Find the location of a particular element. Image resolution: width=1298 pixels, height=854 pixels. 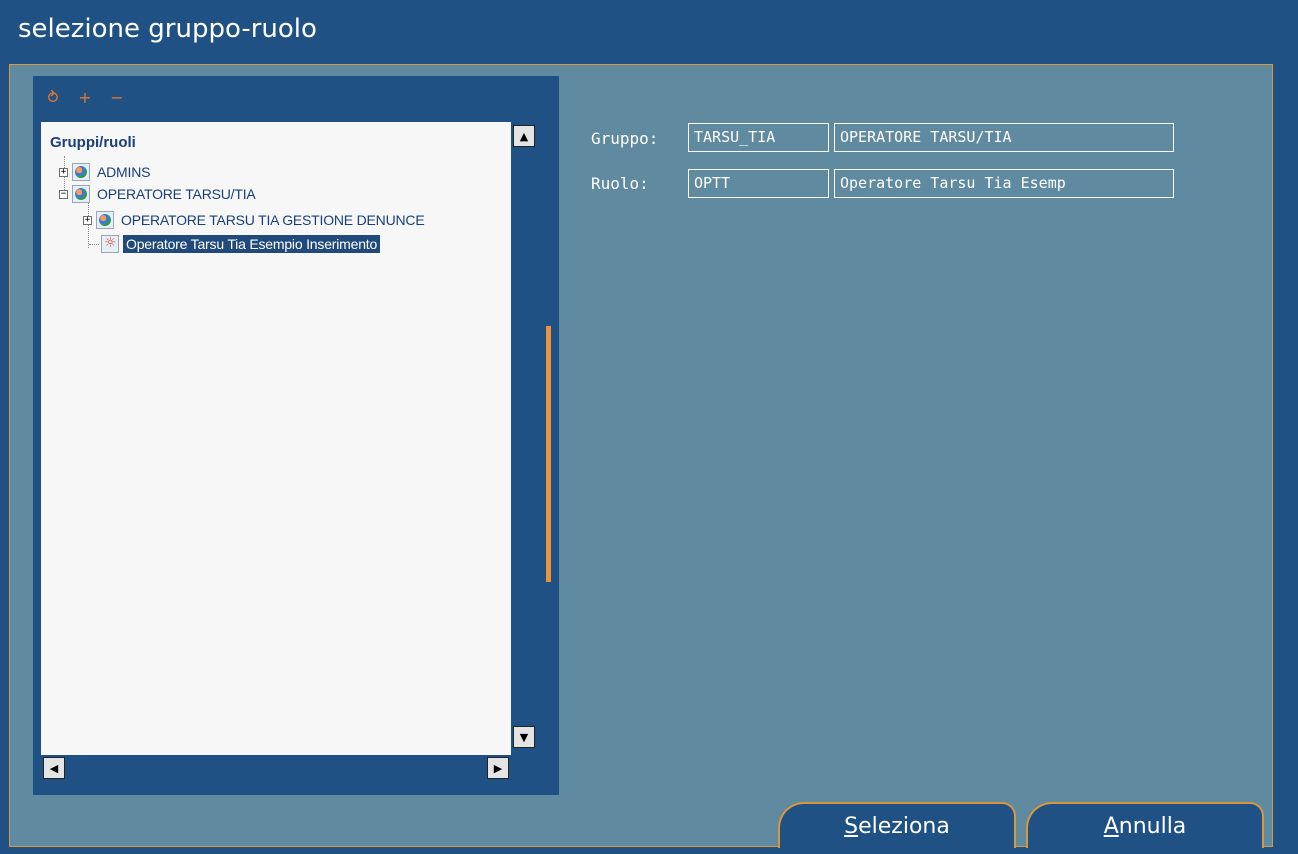

tree-toolbar: ⥁ + − is located at coordinates (85, 98).